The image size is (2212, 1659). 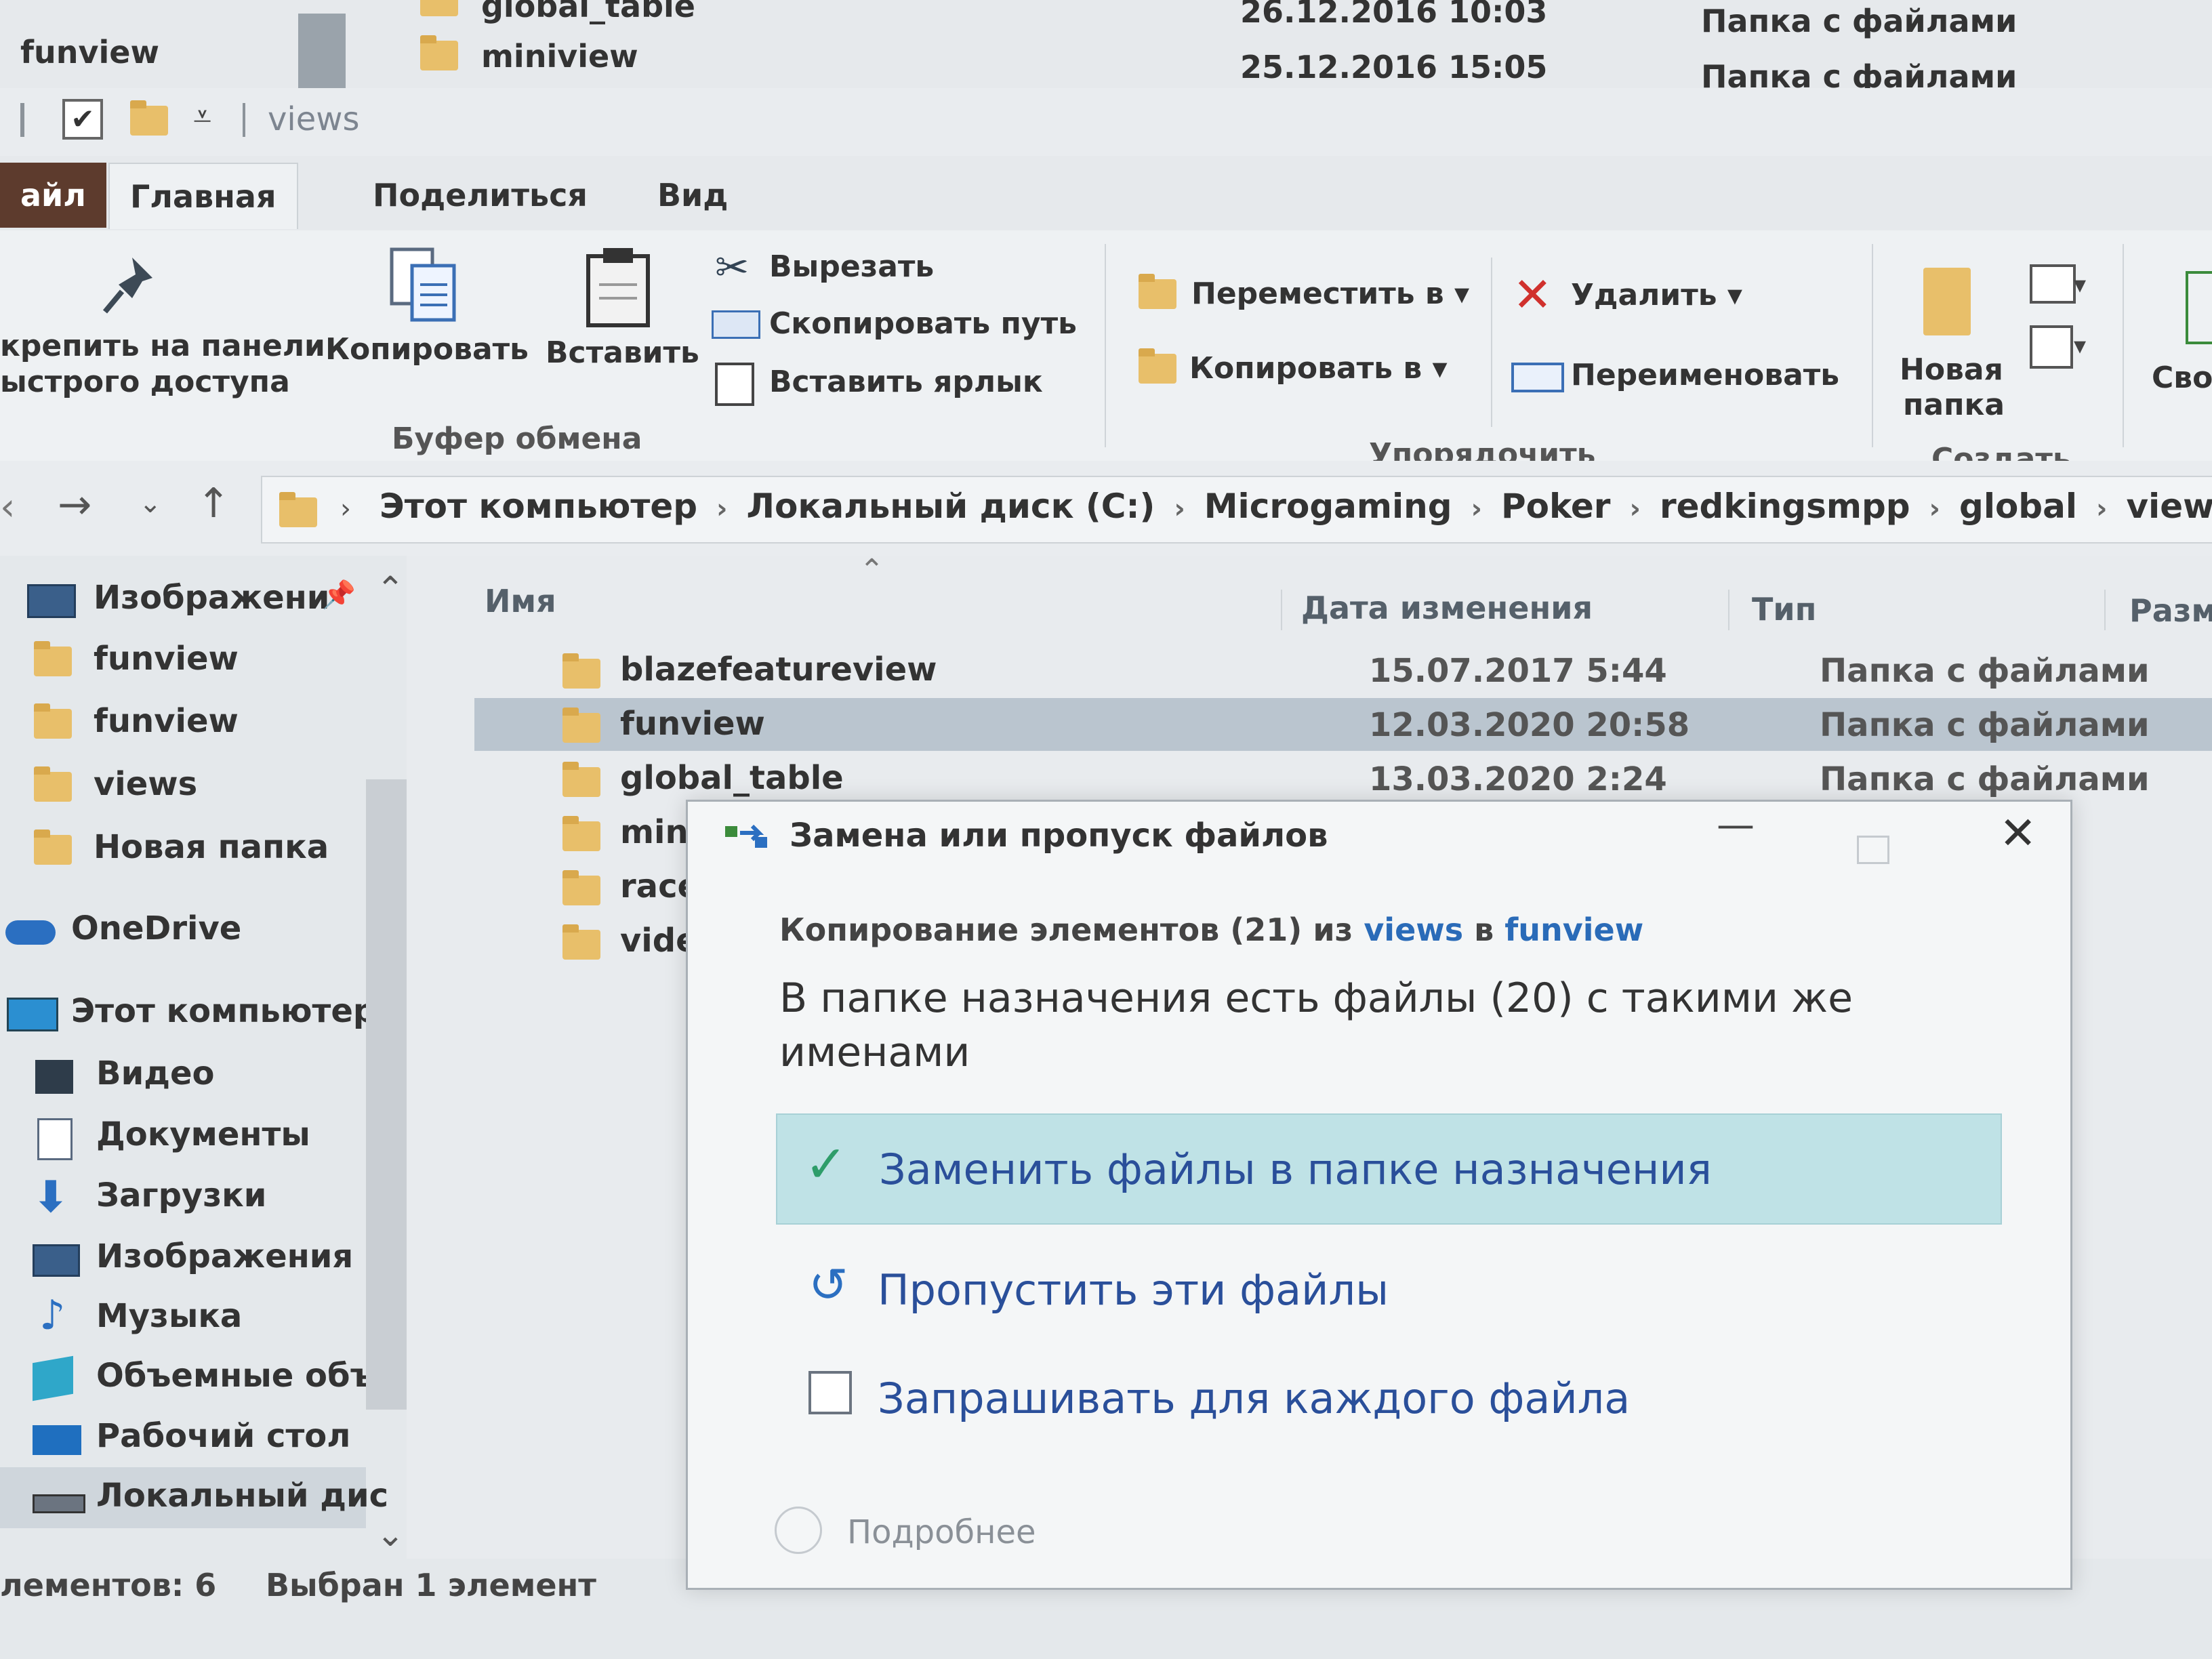 I want to click on properties-check-icon: ✔, so click(x=82, y=119).